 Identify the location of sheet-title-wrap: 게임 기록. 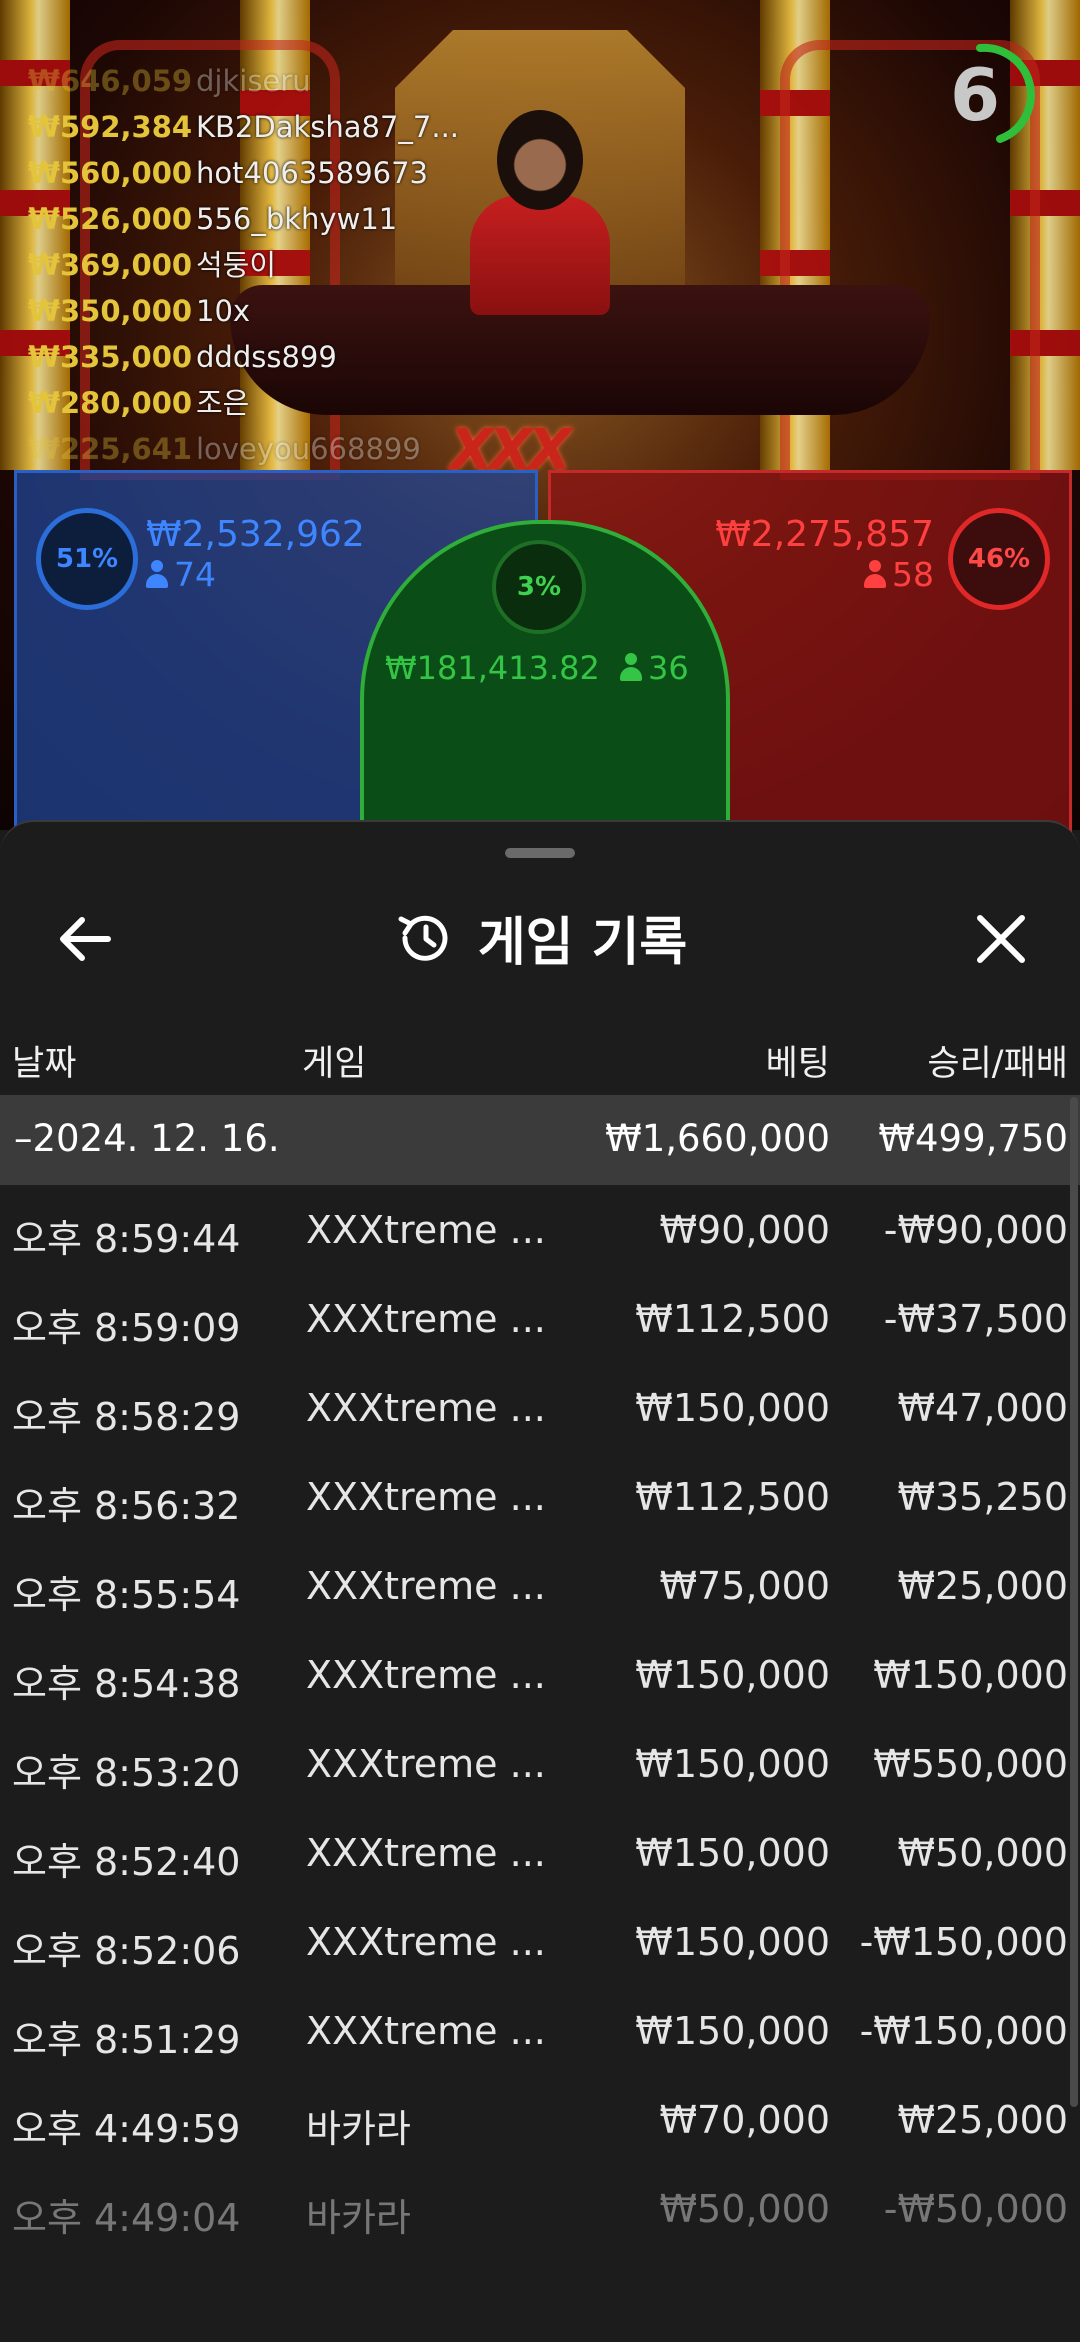
(540, 937).